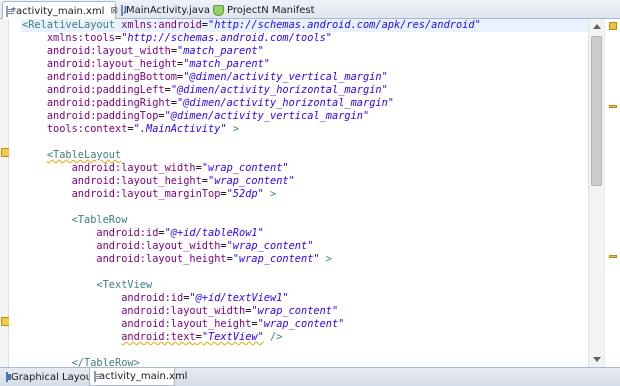 This screenshot has height=386, width=620. I want to click on overview-ruler, so click(612, 193).